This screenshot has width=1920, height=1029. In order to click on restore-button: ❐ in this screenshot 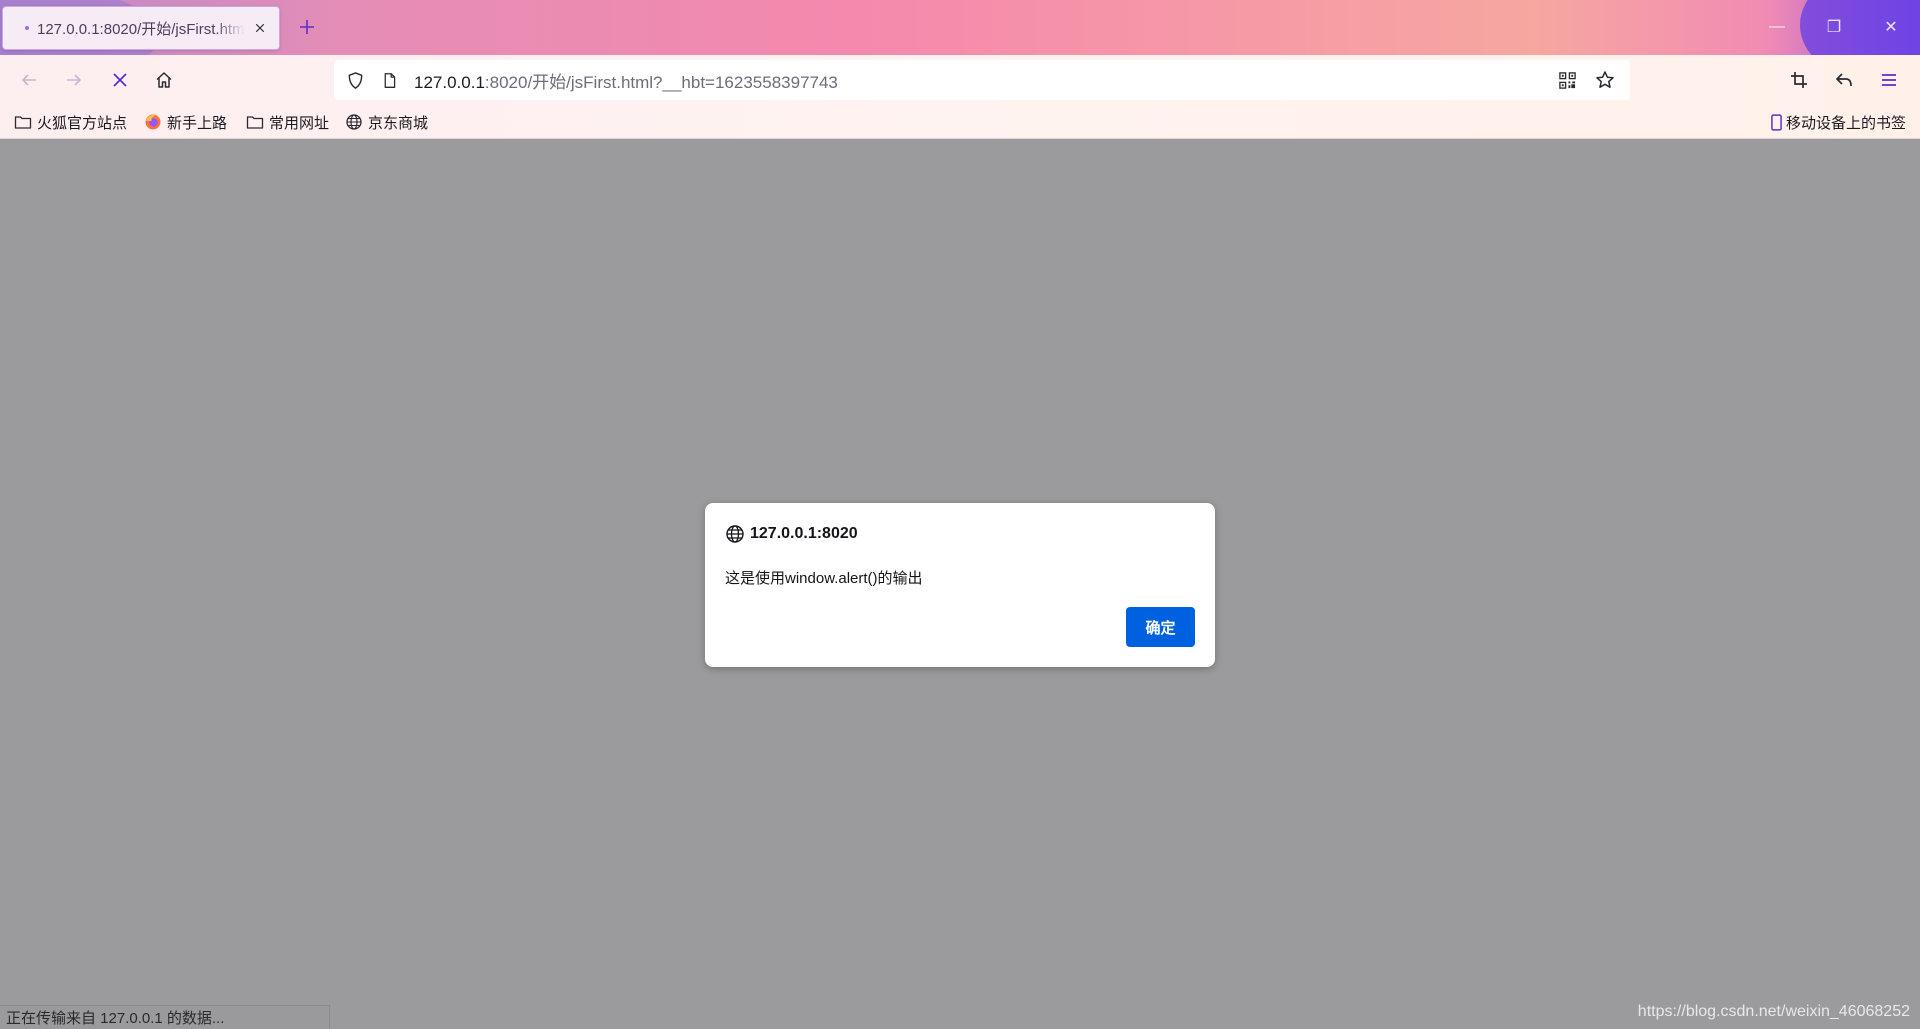, I will do `click(1834, 27)`.